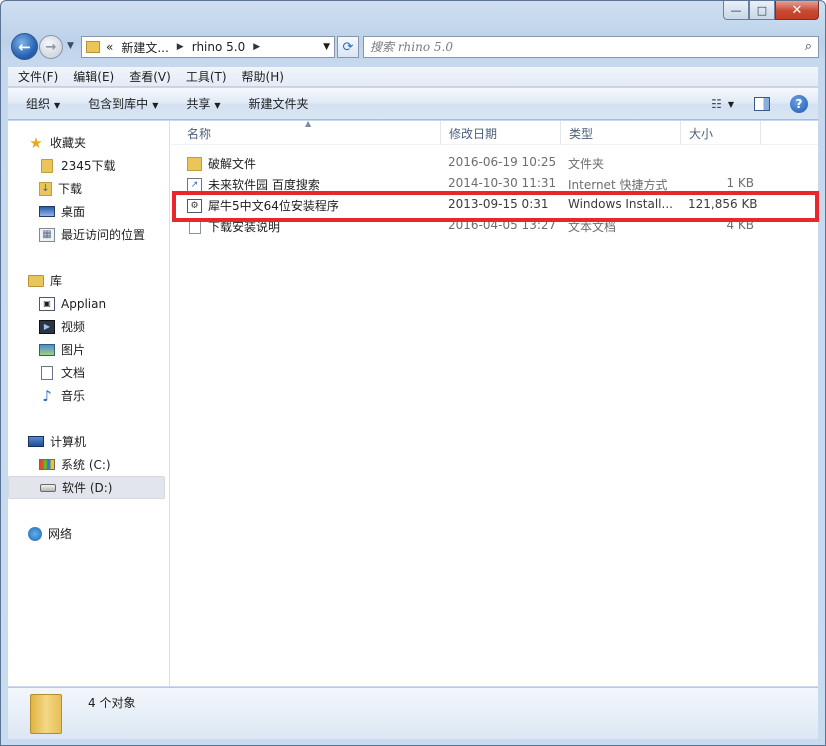  Describe the element at coordinates (147, 76) in the screenshot. I see `menu-view: 查看(V)` at that location.